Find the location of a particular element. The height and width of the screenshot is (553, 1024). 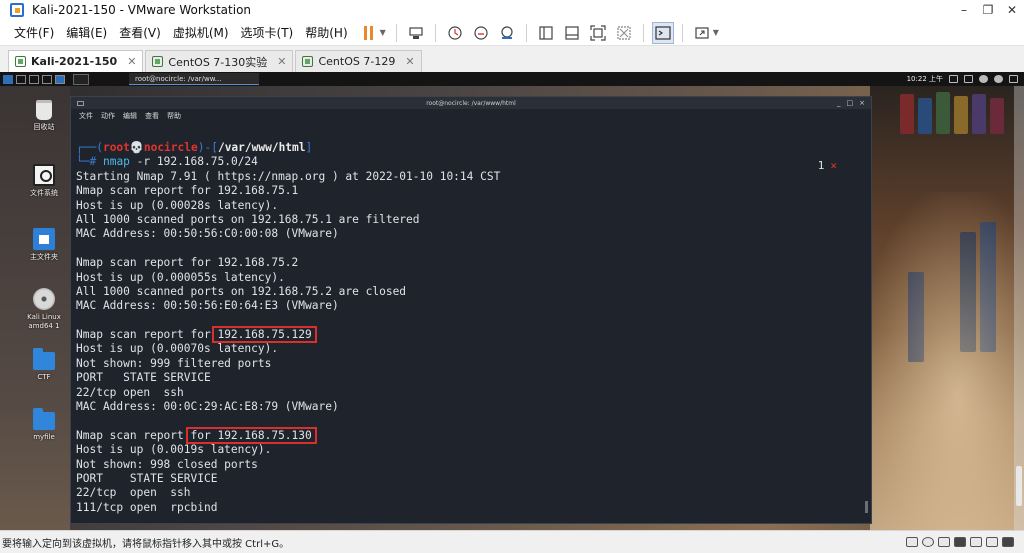

hard-disk-icon is located at coordinates (912, 542).